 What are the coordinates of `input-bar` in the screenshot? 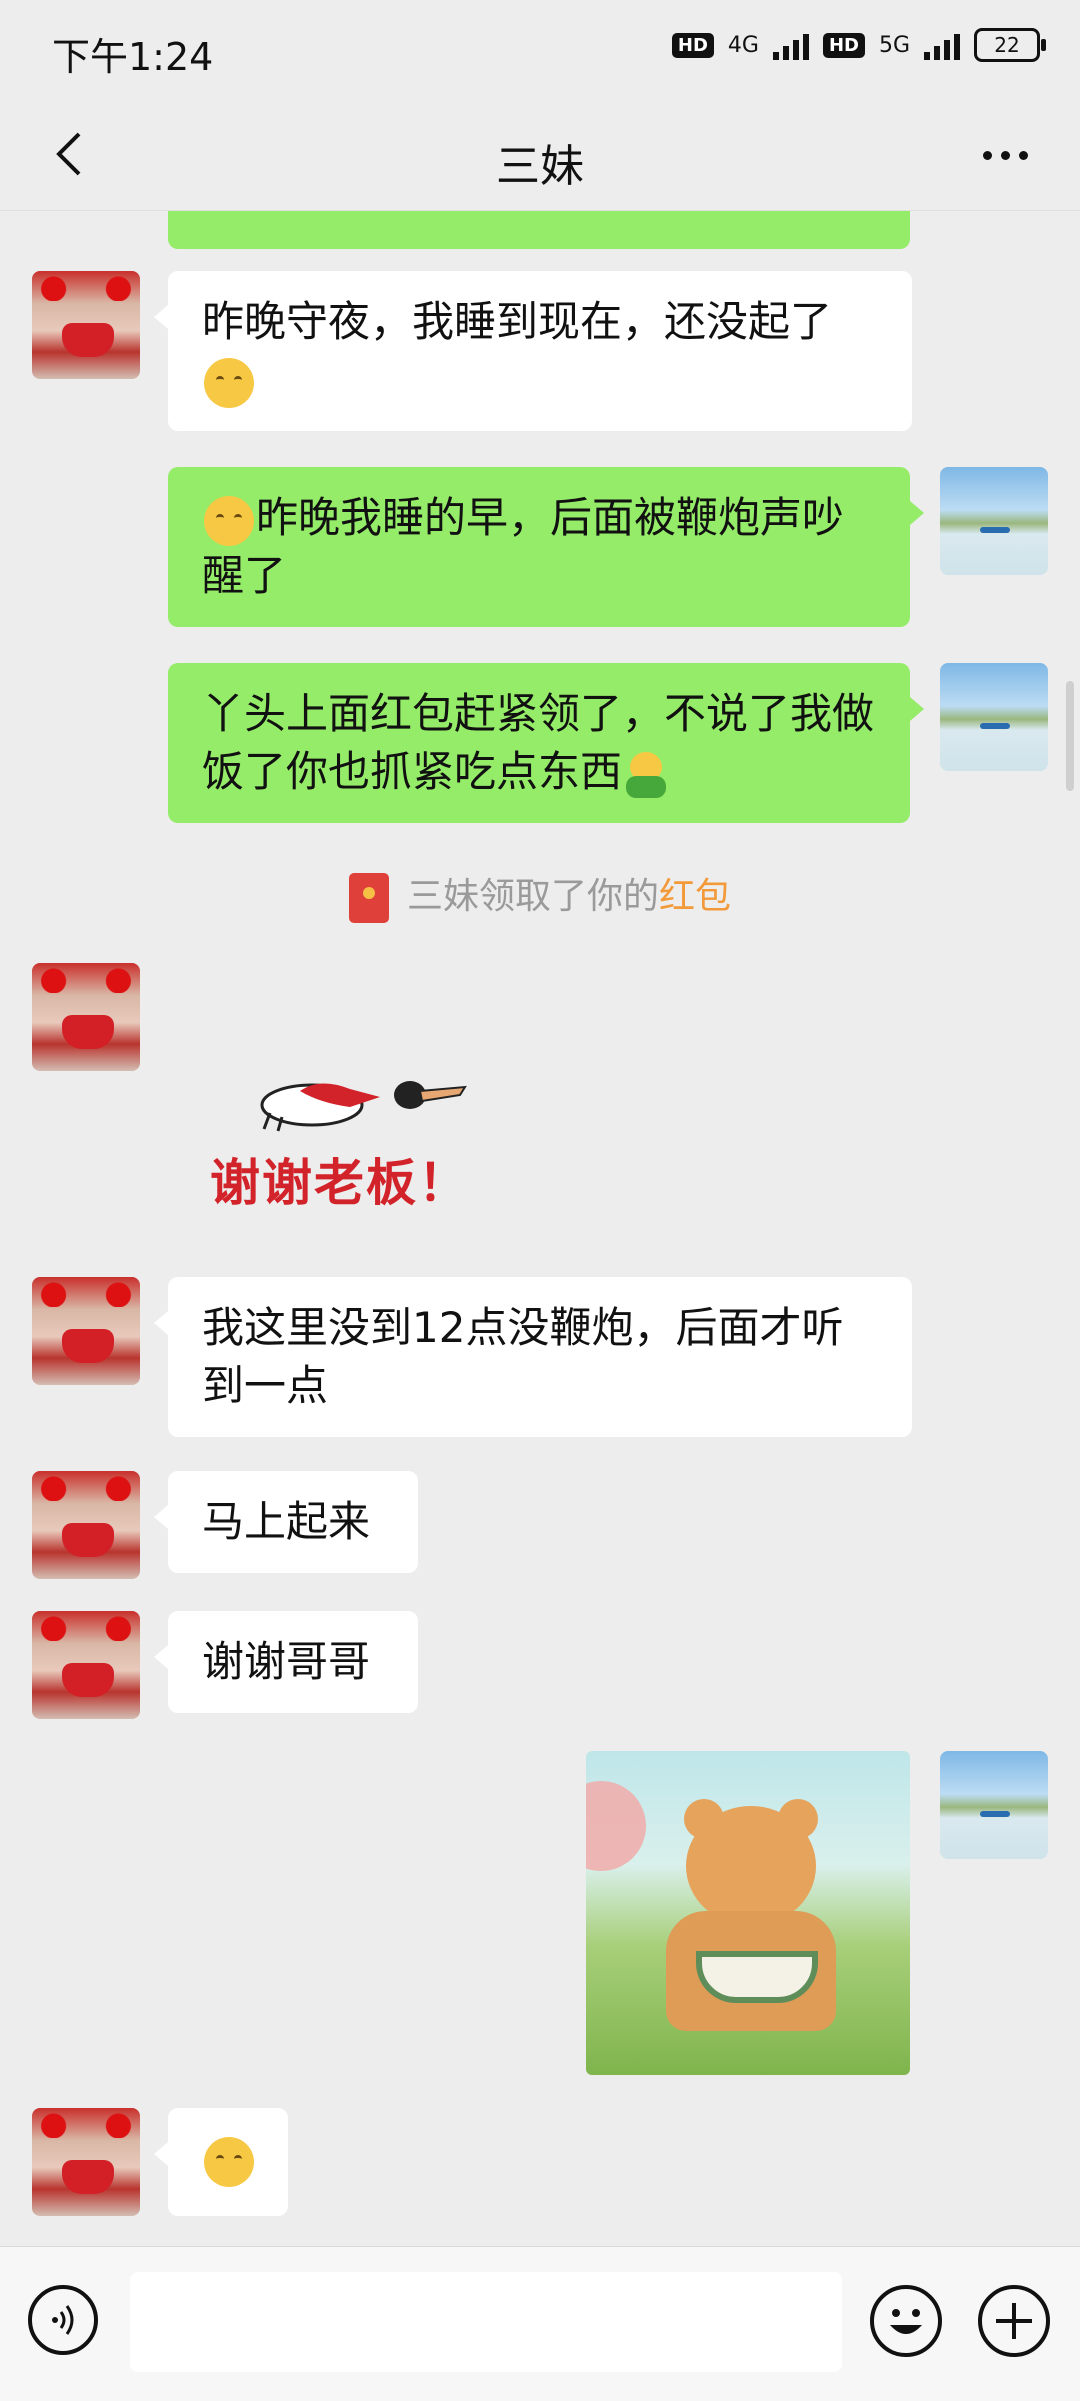 It's located at (540, 2323).